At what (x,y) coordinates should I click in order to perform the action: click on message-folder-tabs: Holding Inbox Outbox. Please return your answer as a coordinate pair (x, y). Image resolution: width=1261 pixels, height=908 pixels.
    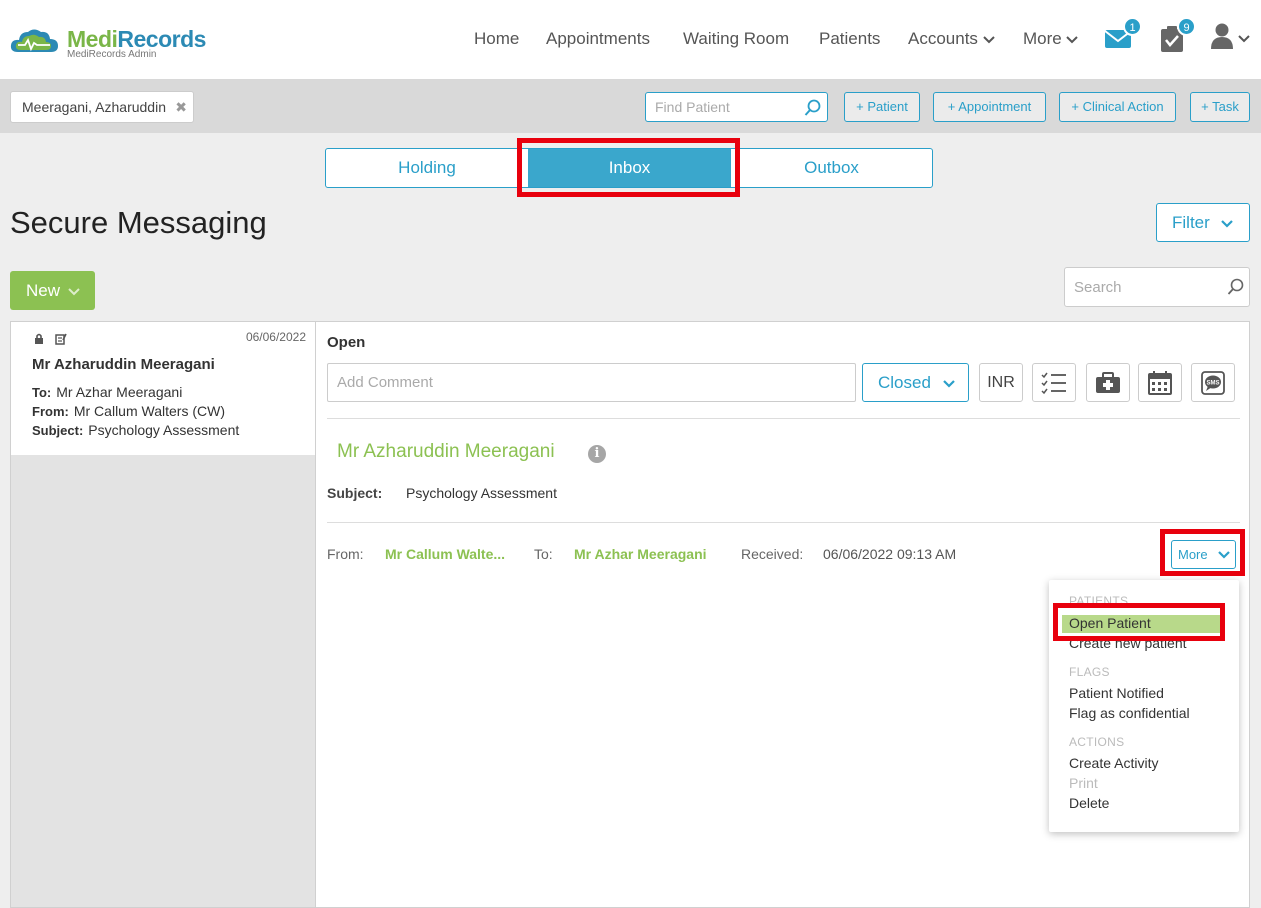
    Looking at the image, I should click on (629, 168).